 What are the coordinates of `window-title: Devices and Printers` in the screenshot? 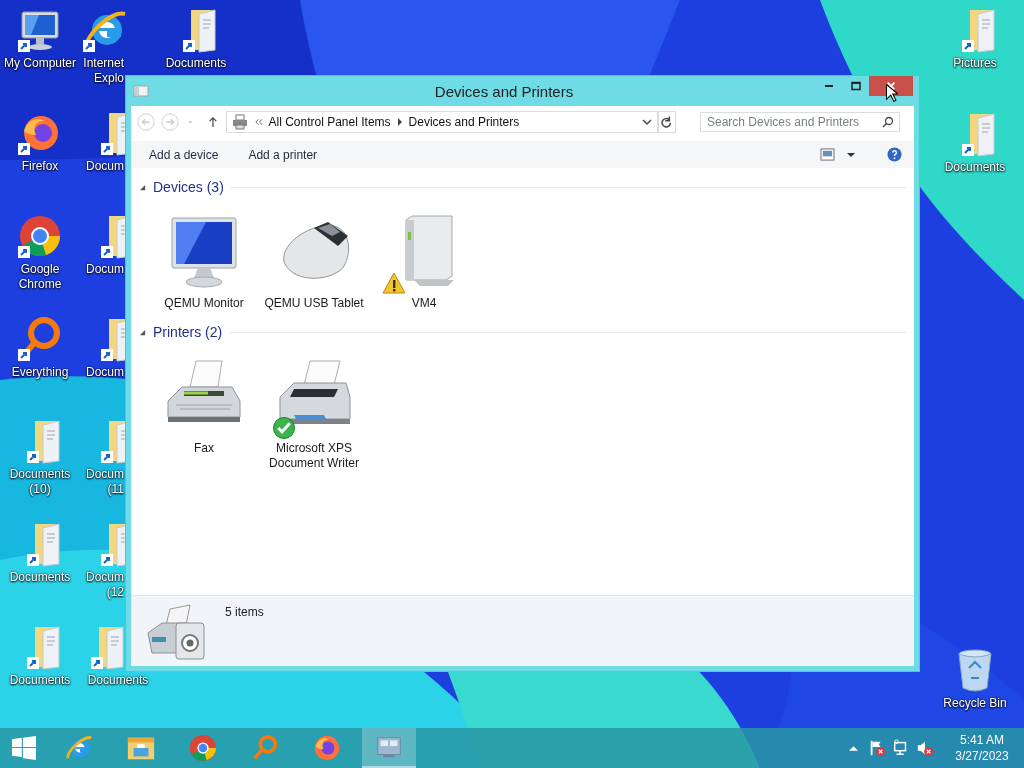 It's located at (504, 91).